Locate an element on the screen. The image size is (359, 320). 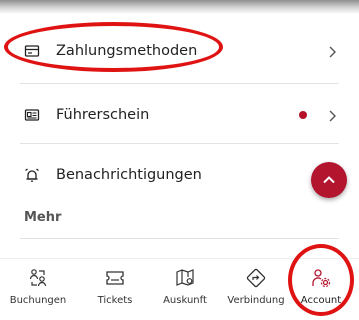
ticket-icon is located at coordinates (115, 278).